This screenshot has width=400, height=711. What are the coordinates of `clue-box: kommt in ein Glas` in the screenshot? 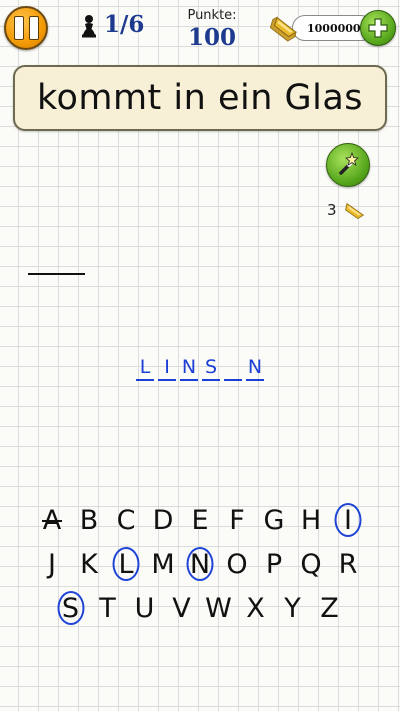 It's located at (200, 98).